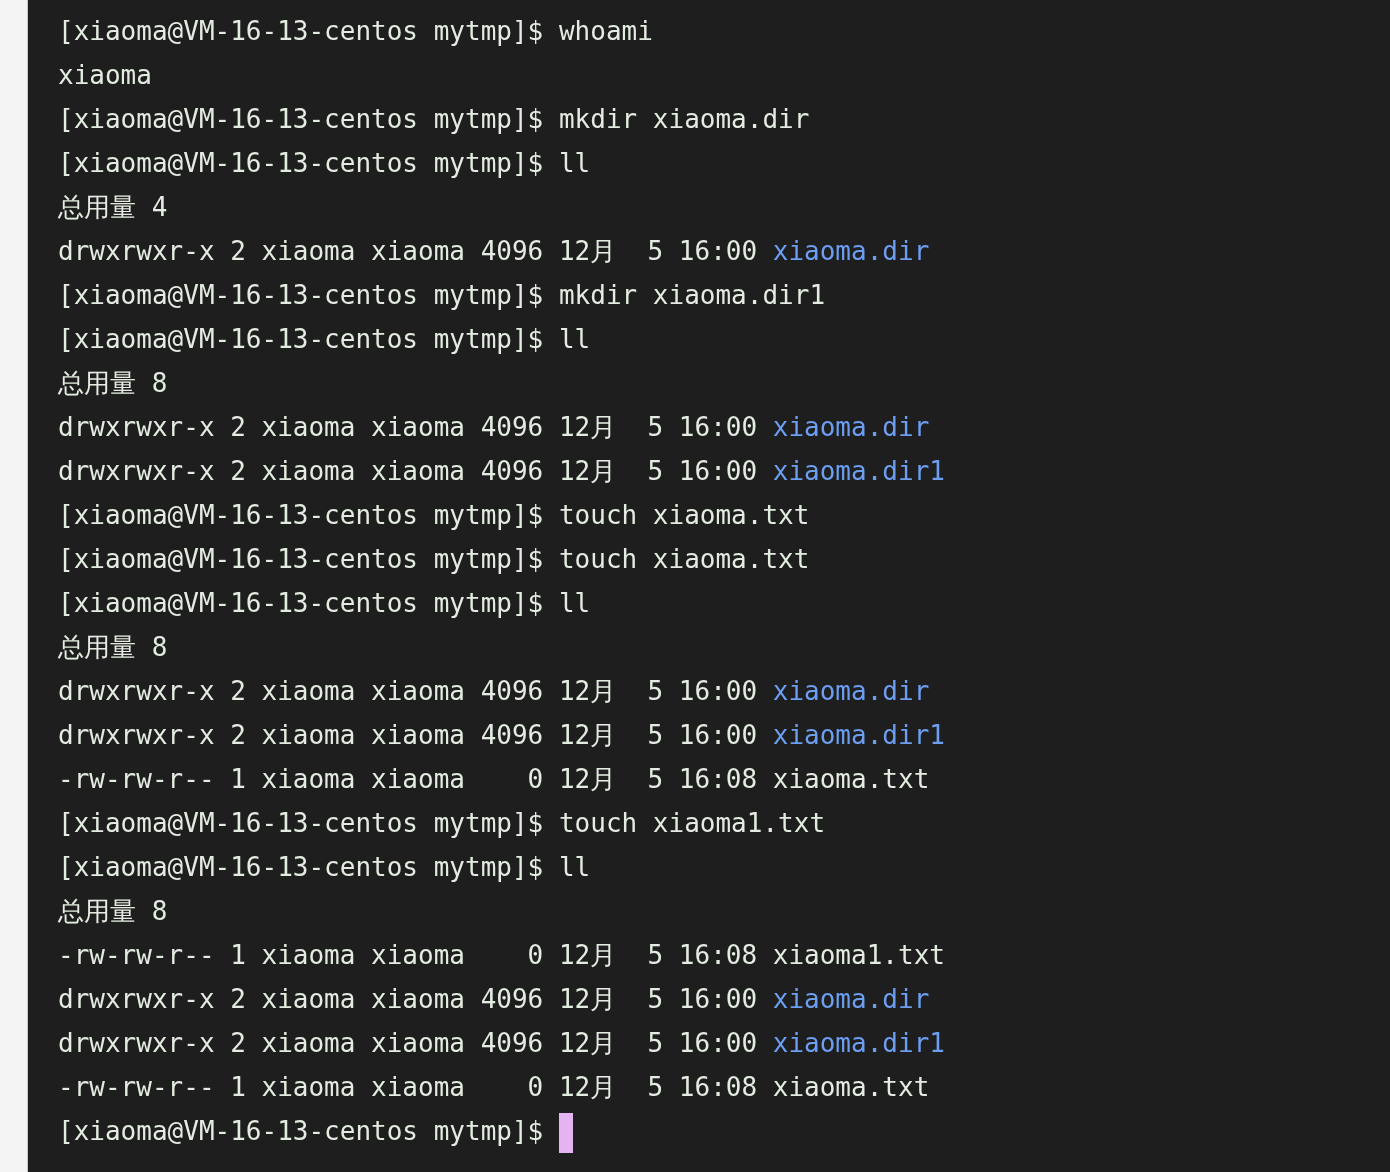  What do you see at coordinates (684, 119) in the screenshot?
I see `command-text: mkdir xiaoma.dir` at bounding box center [684, 119].